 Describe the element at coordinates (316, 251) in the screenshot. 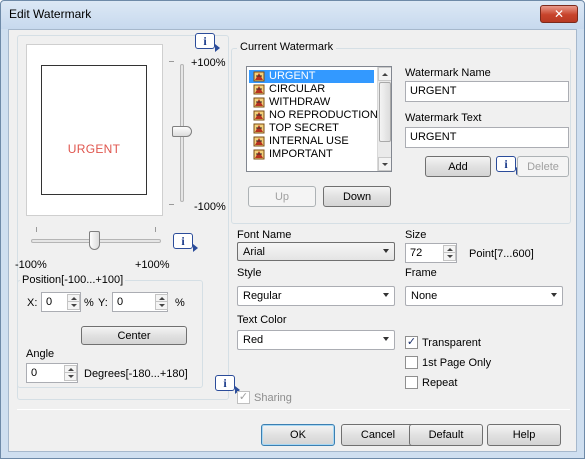

I see `font-name-dropdown: Arial` at that location.